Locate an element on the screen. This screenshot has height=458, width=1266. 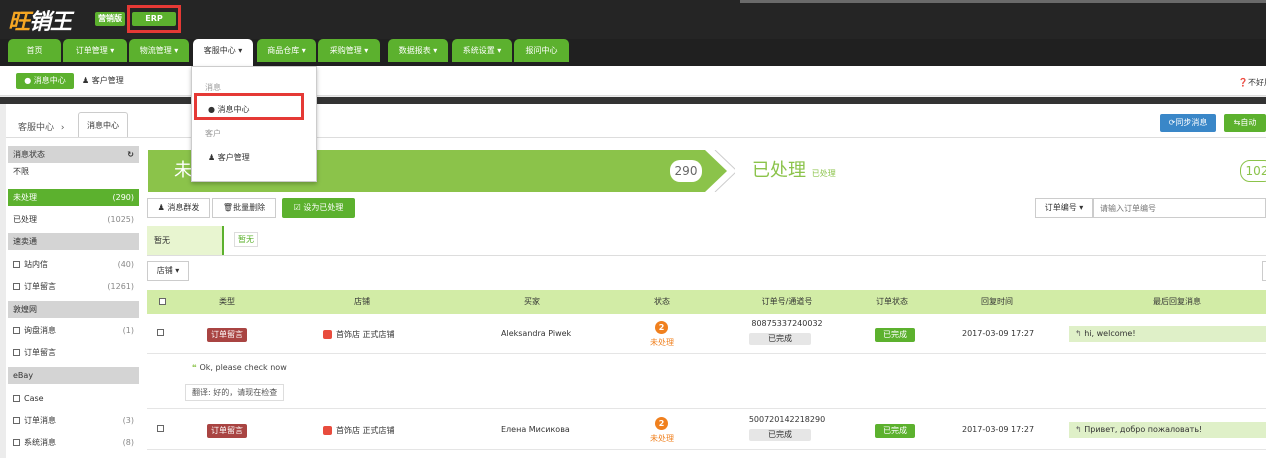
last-reply-message: ↰ Привет, добро пожаловать! is located at coordinates (1167, 430).